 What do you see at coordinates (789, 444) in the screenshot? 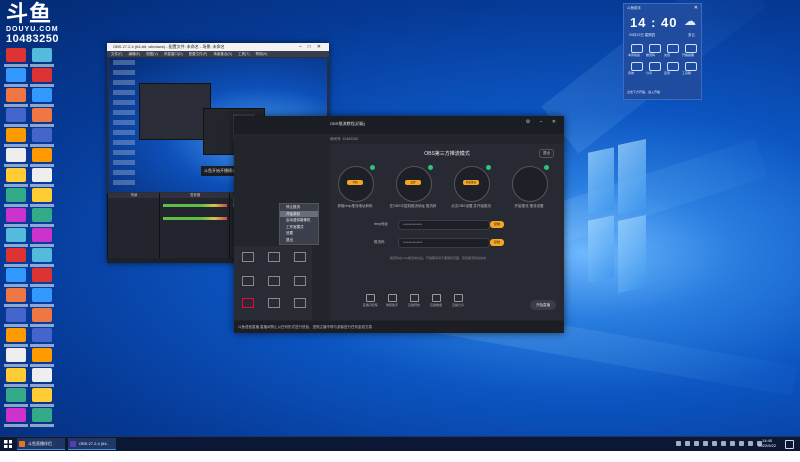
I see `notification-icon` at bounding box center [789, 444].